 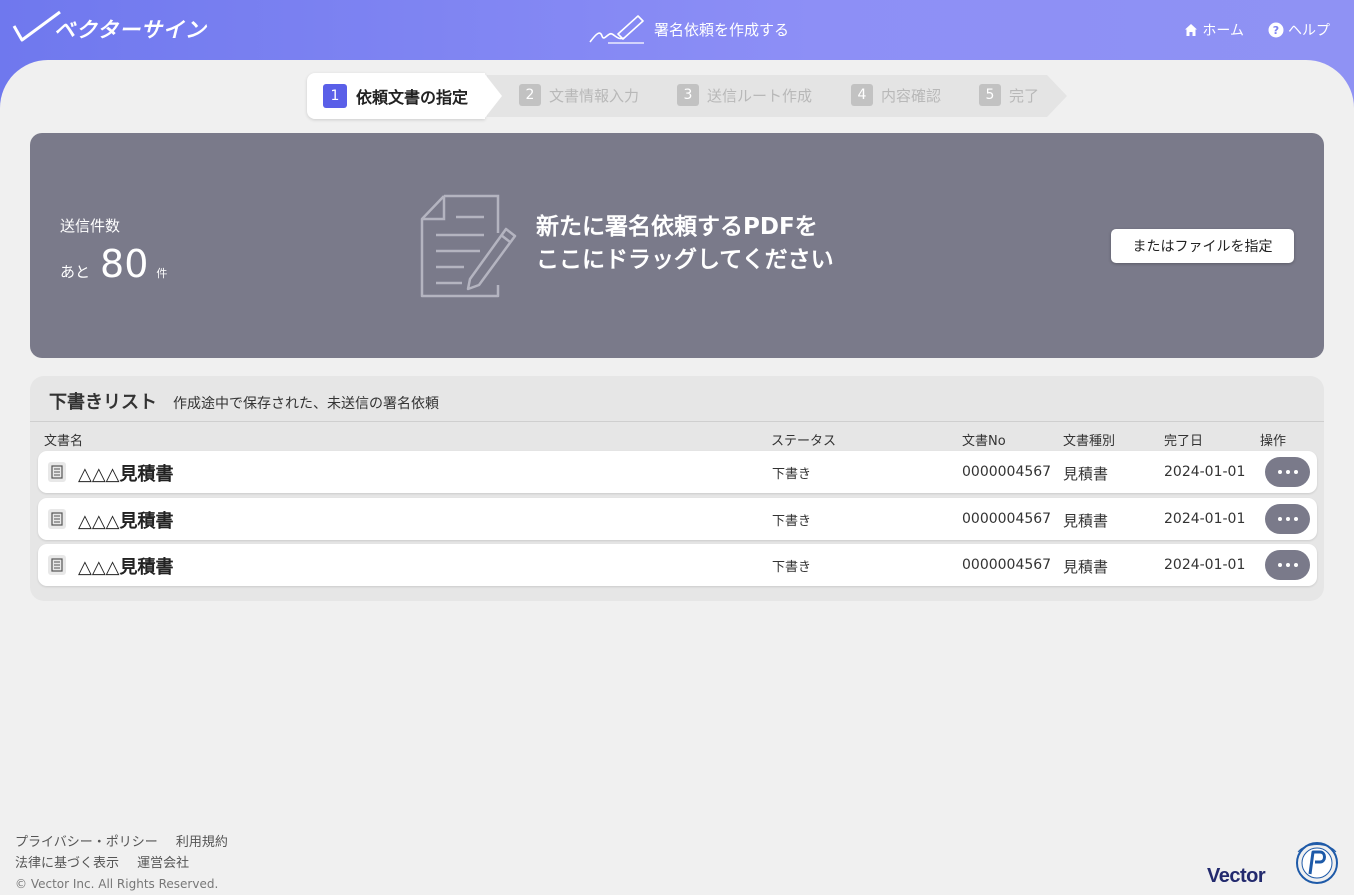 What do you see at coordinates (1236, 876) in the screenshot?
I see `vector-logo: Vector` at bounding box center [1236, 876].